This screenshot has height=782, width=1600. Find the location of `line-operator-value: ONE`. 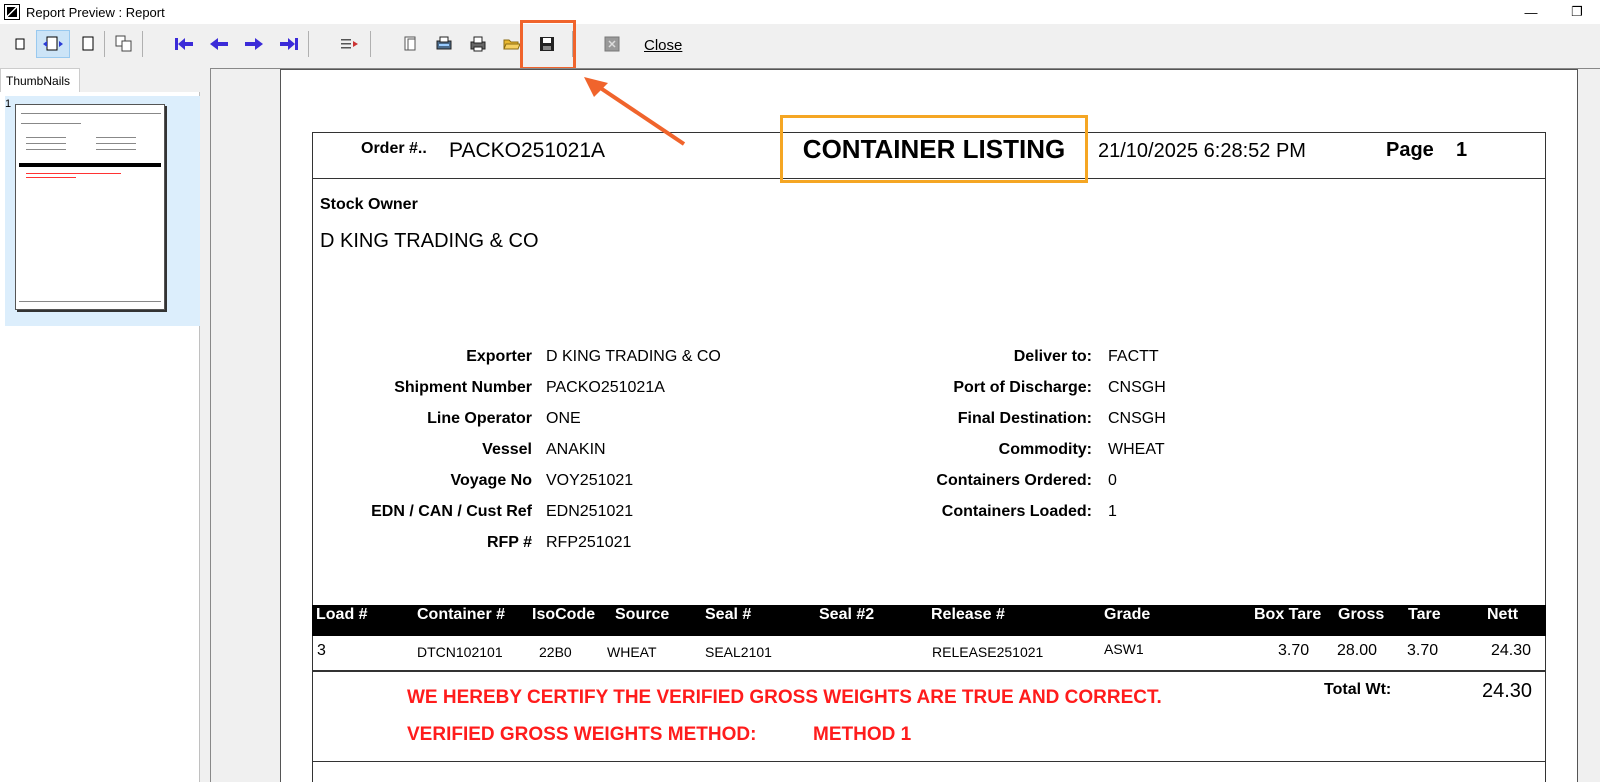

line-operator-value: ONE is located at coordinates (563, 418).